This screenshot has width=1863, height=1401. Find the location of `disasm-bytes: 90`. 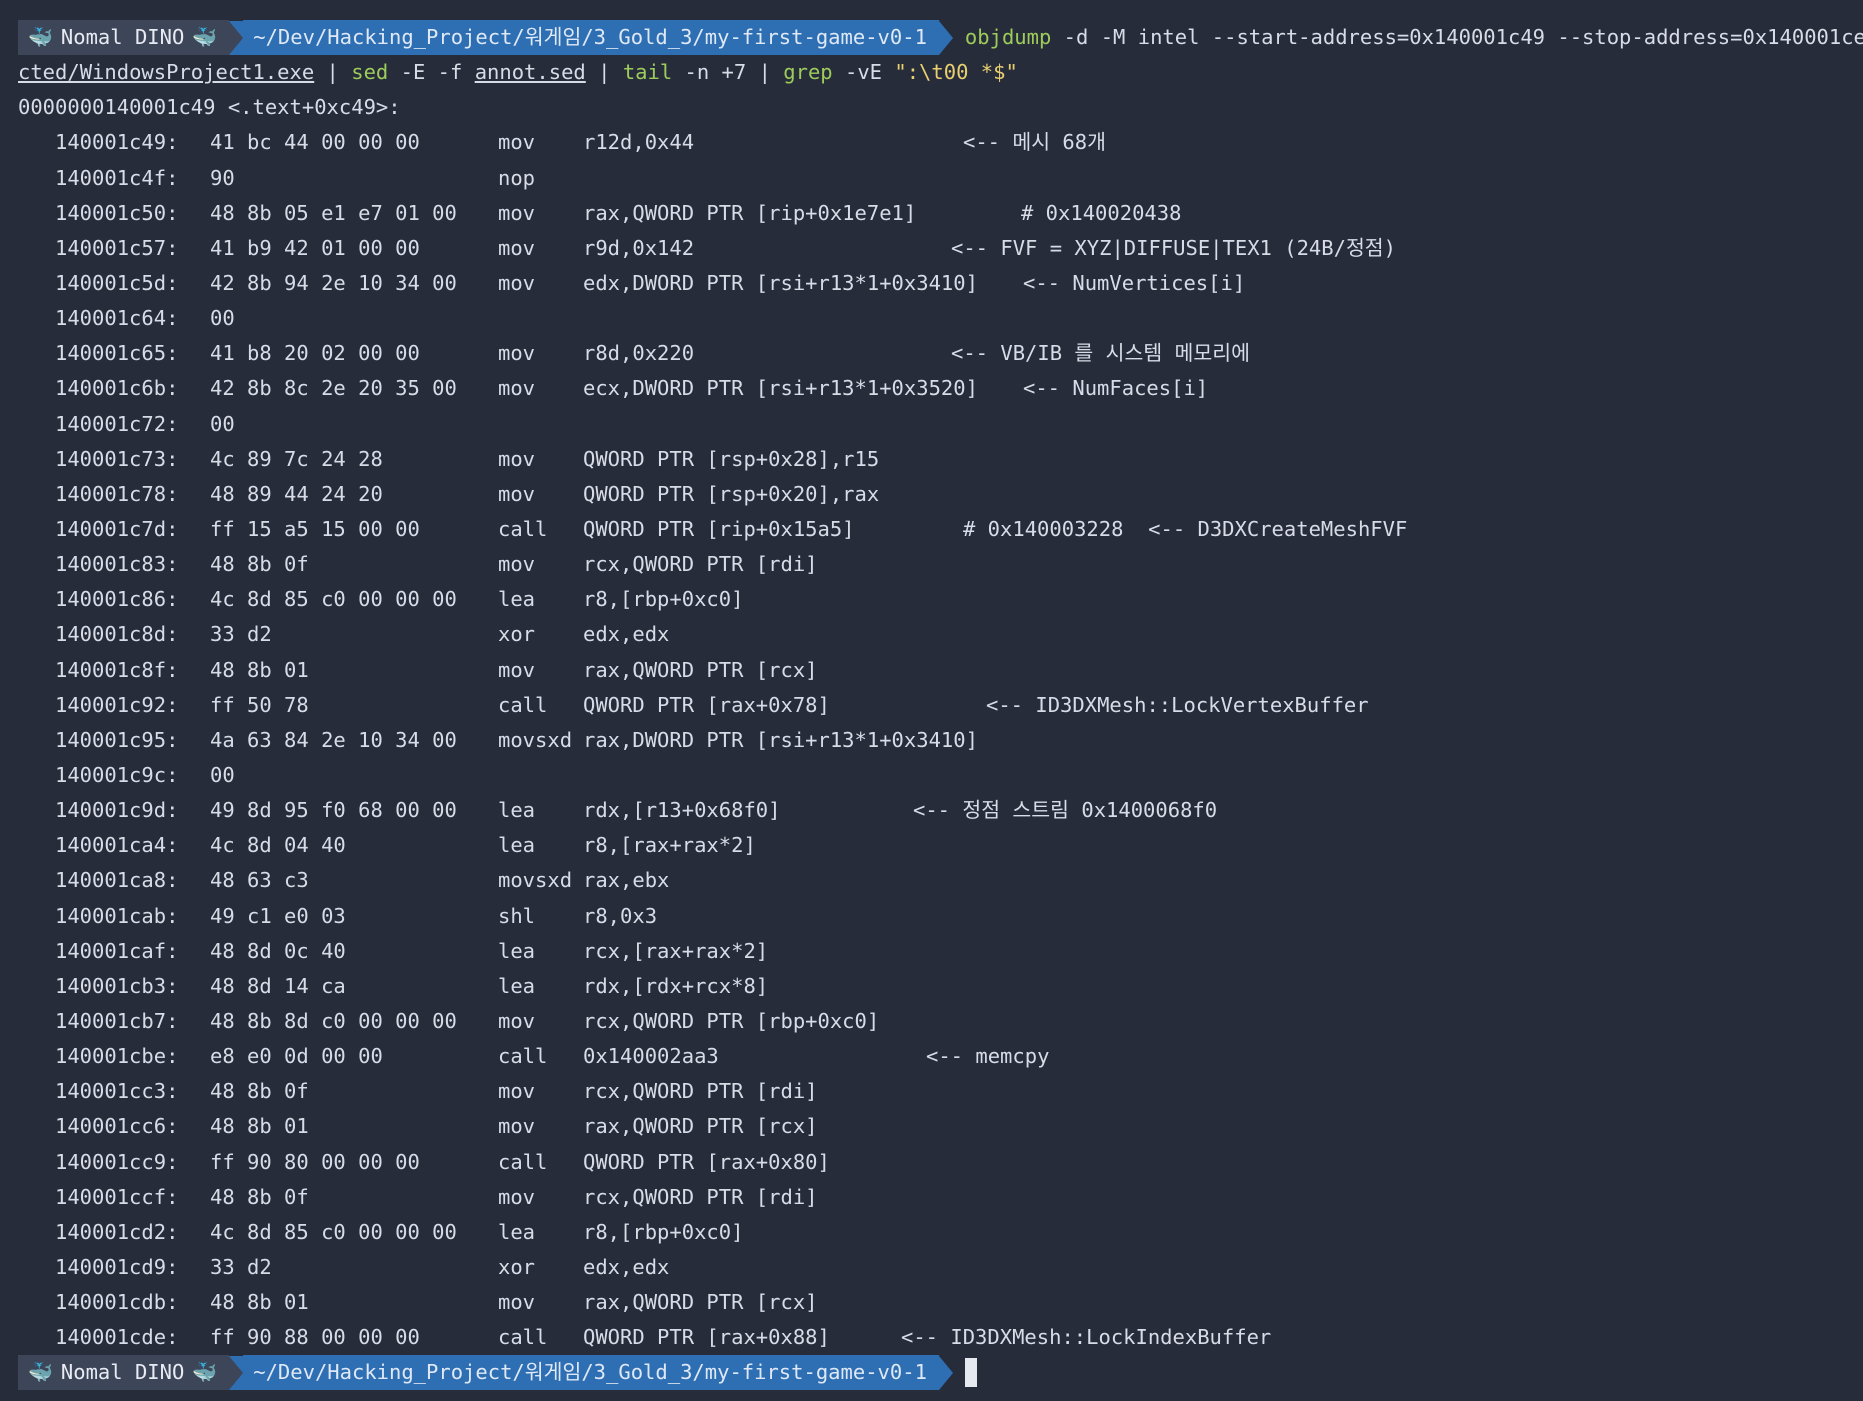

disasm-bytes: 90 is located at coordinates (222, 177).